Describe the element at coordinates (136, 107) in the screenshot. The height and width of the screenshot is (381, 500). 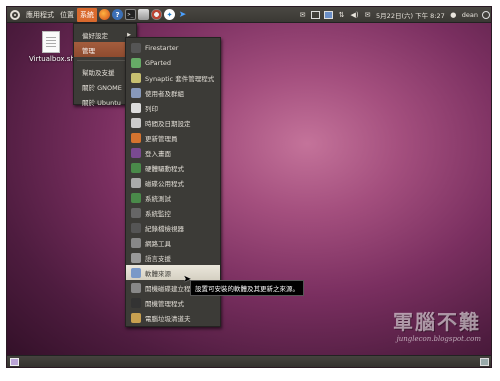
I see `printer-icon` at that location.